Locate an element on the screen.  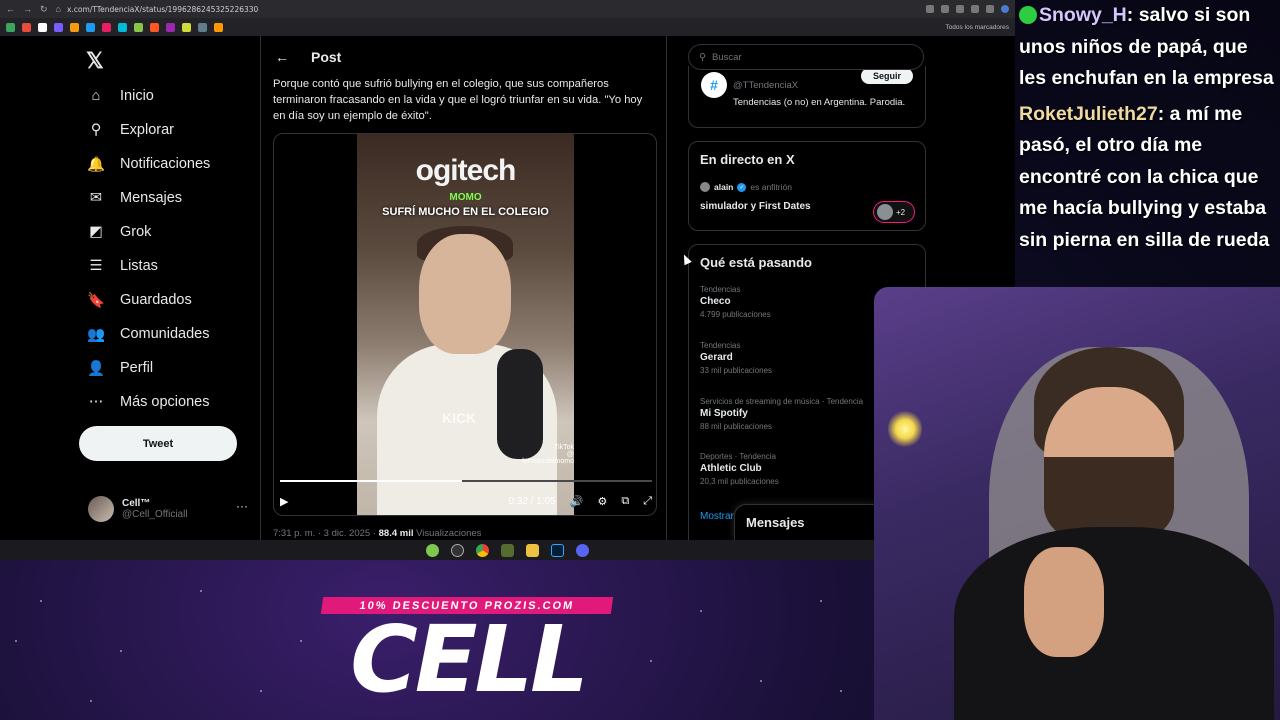
share-icon is located at coordinates (945, 9).